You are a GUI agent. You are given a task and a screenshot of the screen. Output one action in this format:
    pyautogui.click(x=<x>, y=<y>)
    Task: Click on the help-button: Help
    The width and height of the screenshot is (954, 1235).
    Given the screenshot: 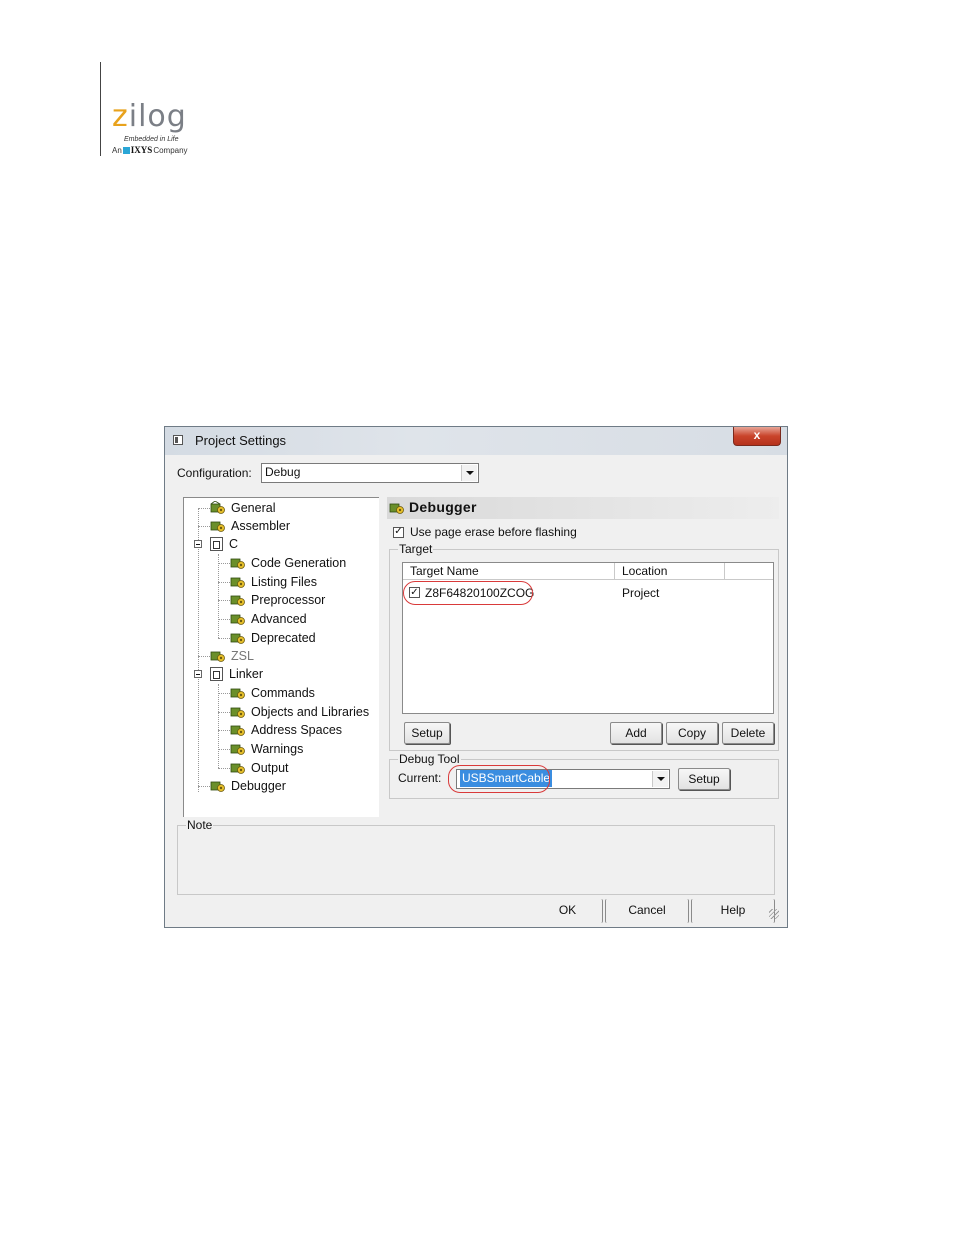 What is the action you would take?
    pyautogui.click(x=733, y=911)
    